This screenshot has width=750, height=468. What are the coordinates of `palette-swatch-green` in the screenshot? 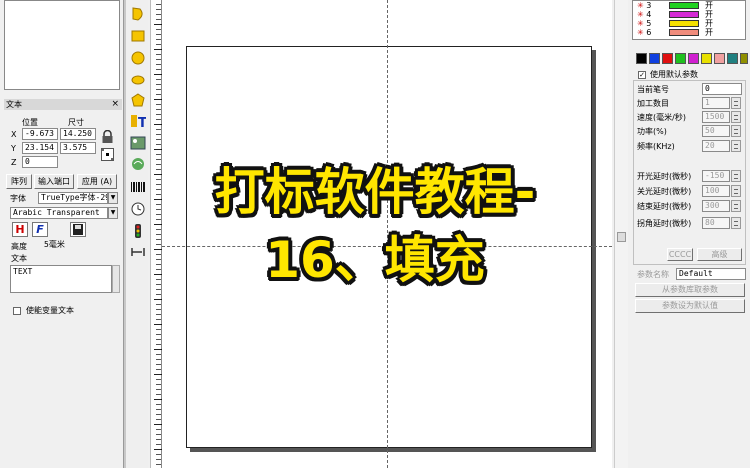 It's located at (680, 58).